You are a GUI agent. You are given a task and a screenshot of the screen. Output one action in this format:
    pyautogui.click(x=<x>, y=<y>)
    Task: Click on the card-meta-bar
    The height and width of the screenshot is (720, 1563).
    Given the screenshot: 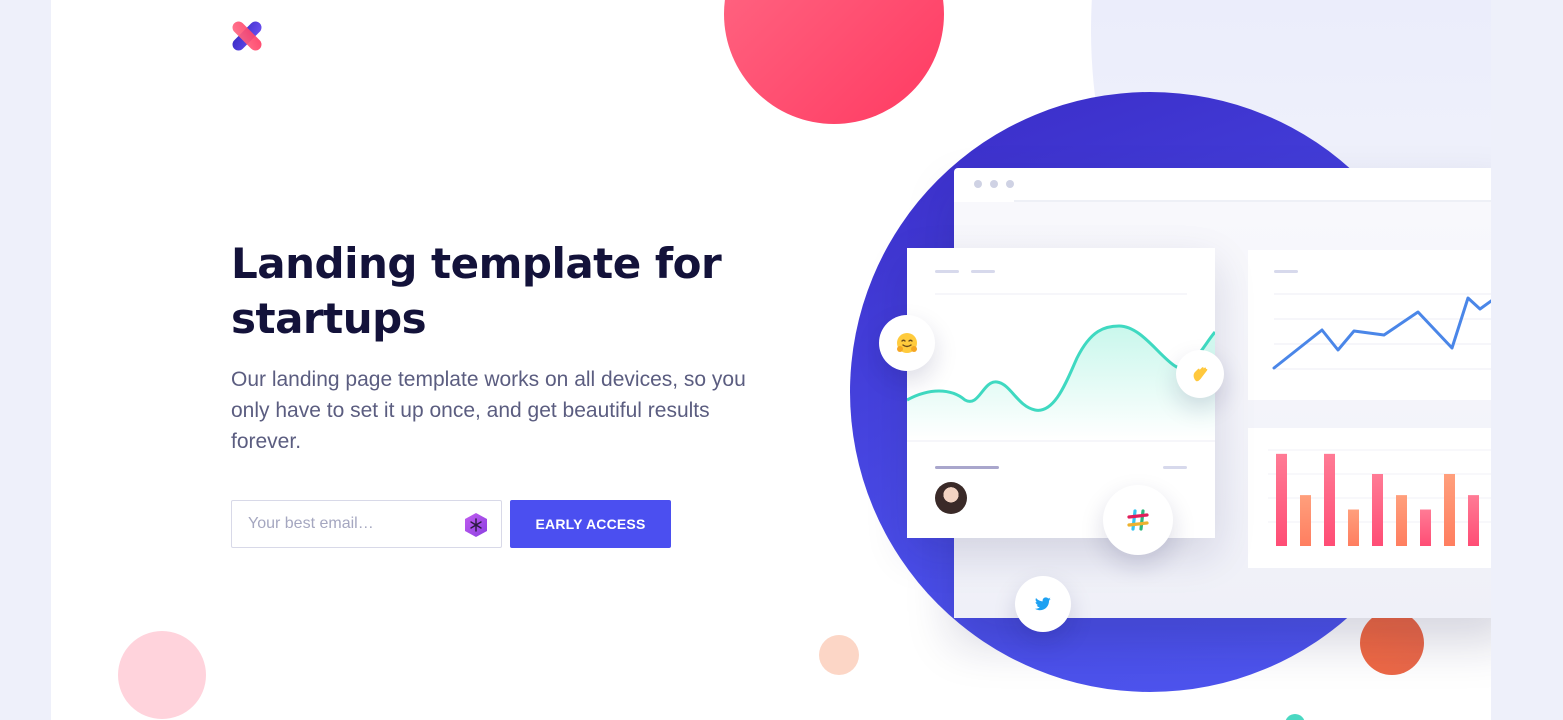 What is the action you would take?
    pyautogui.click(x=1175, y=467)
    